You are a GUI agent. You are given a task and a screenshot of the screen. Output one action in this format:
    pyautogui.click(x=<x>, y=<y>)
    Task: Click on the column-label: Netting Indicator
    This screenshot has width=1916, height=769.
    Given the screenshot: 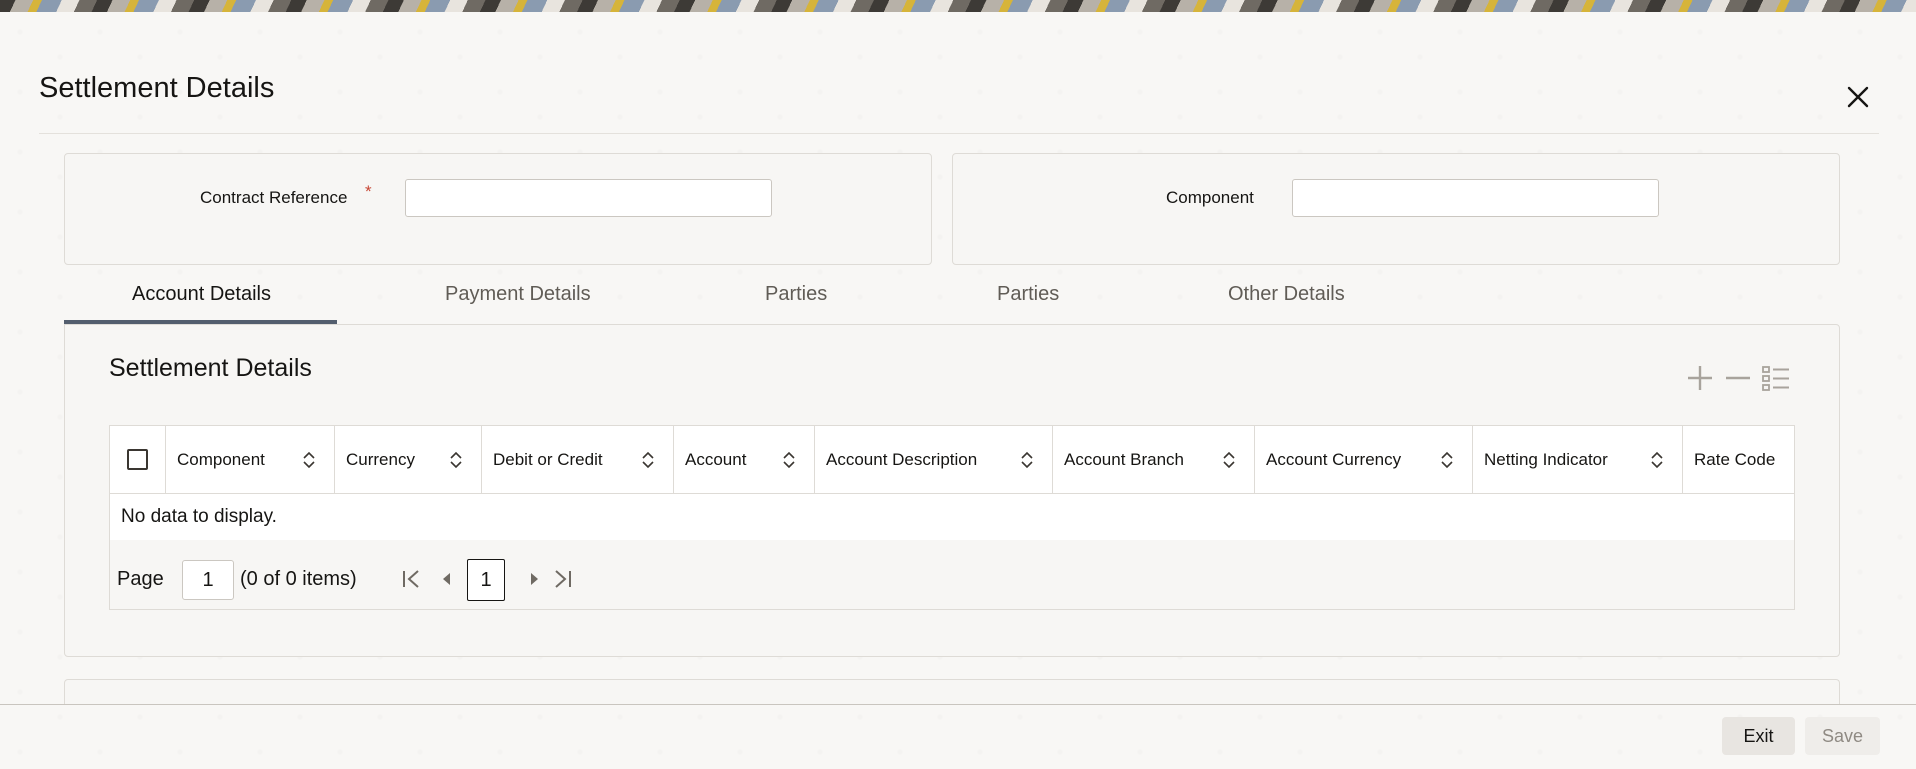 What is the action you would take?
    pyautogui.click(x=1546, y=459)
    